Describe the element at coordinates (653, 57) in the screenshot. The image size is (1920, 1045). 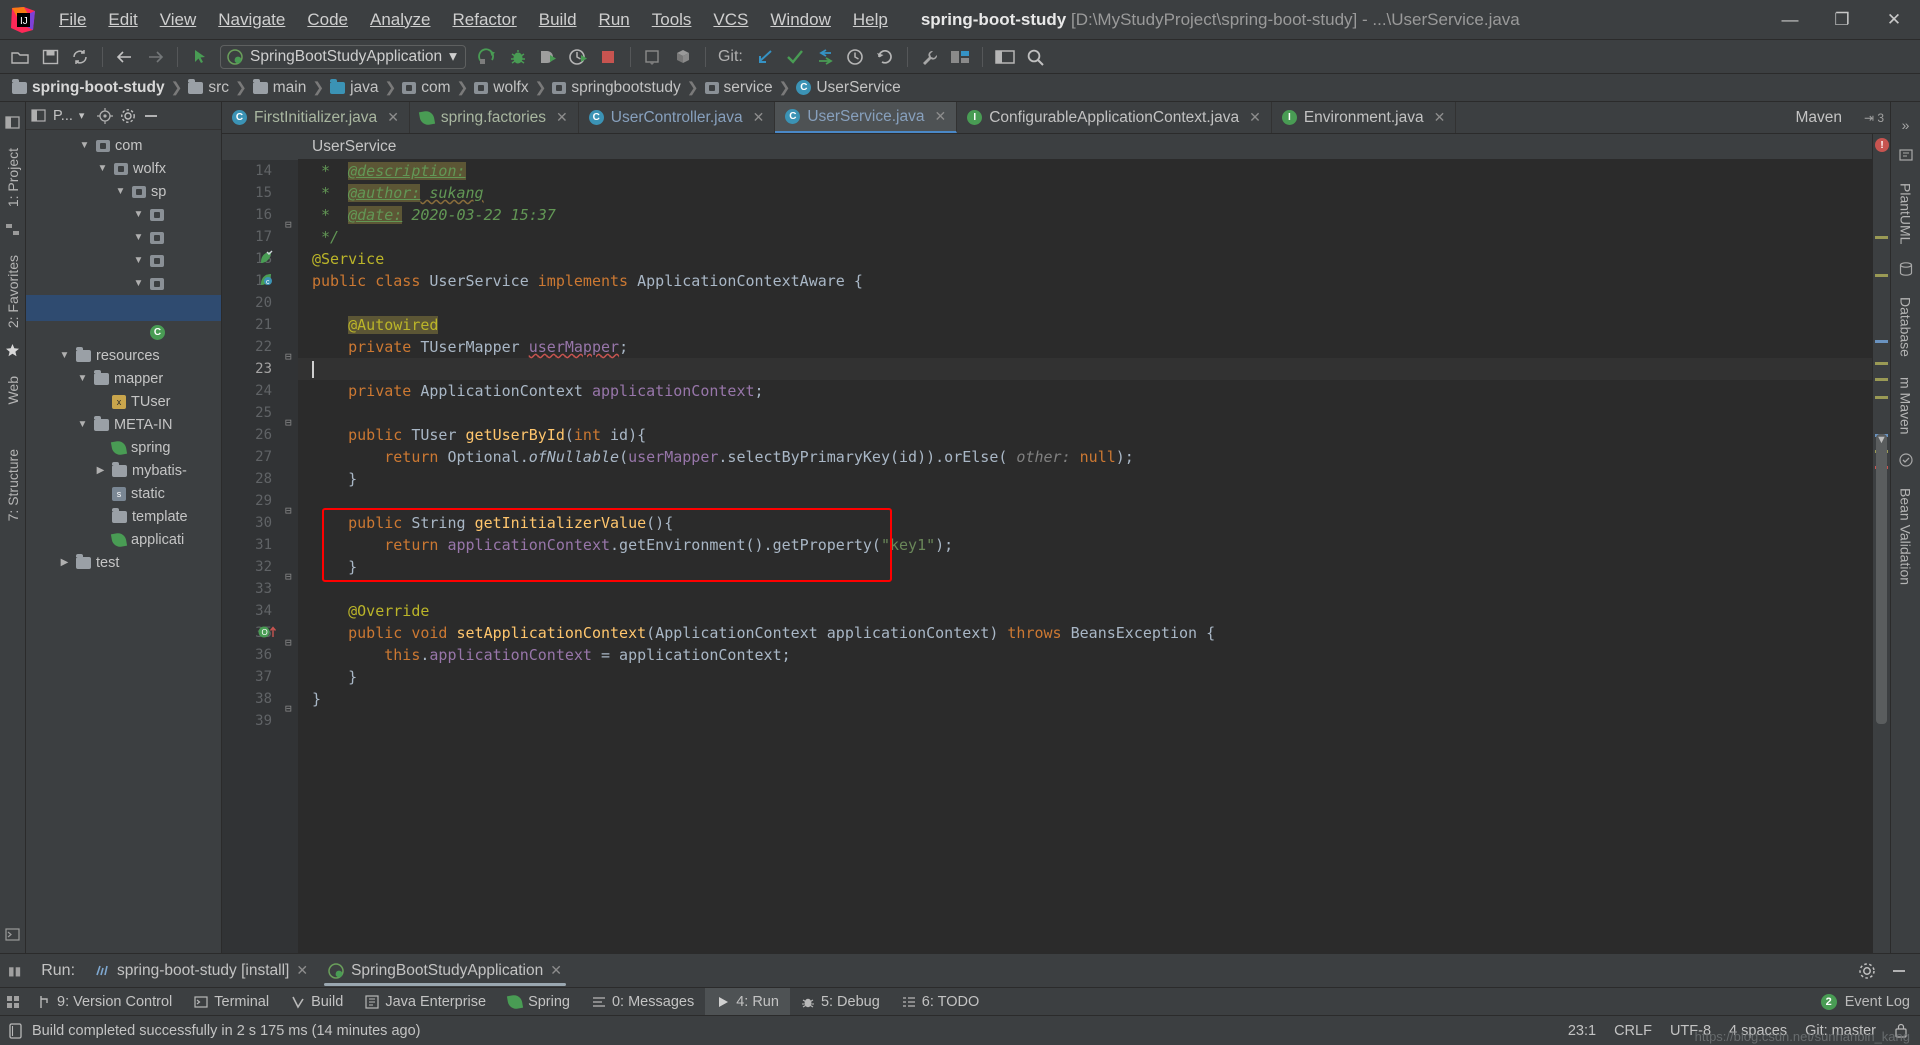
I see `build-project-icon` at that location.